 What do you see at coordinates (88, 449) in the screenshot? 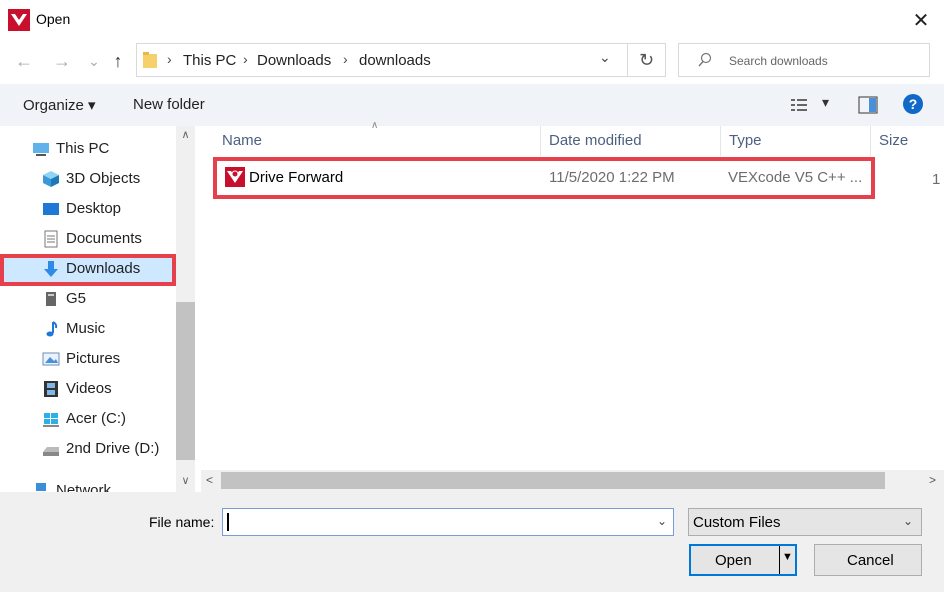
I see `sidebar-item-2nd-drive-d: 2nd Drive (D:)` at bounding box center [88, 449].